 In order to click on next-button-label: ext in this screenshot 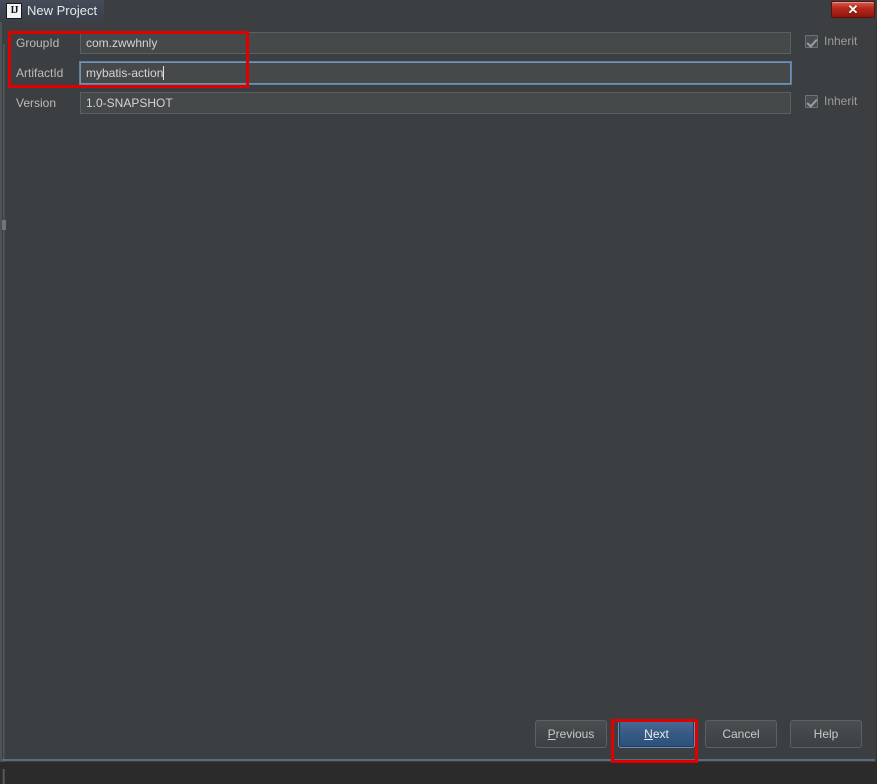, I will do `click(660, 734)`.